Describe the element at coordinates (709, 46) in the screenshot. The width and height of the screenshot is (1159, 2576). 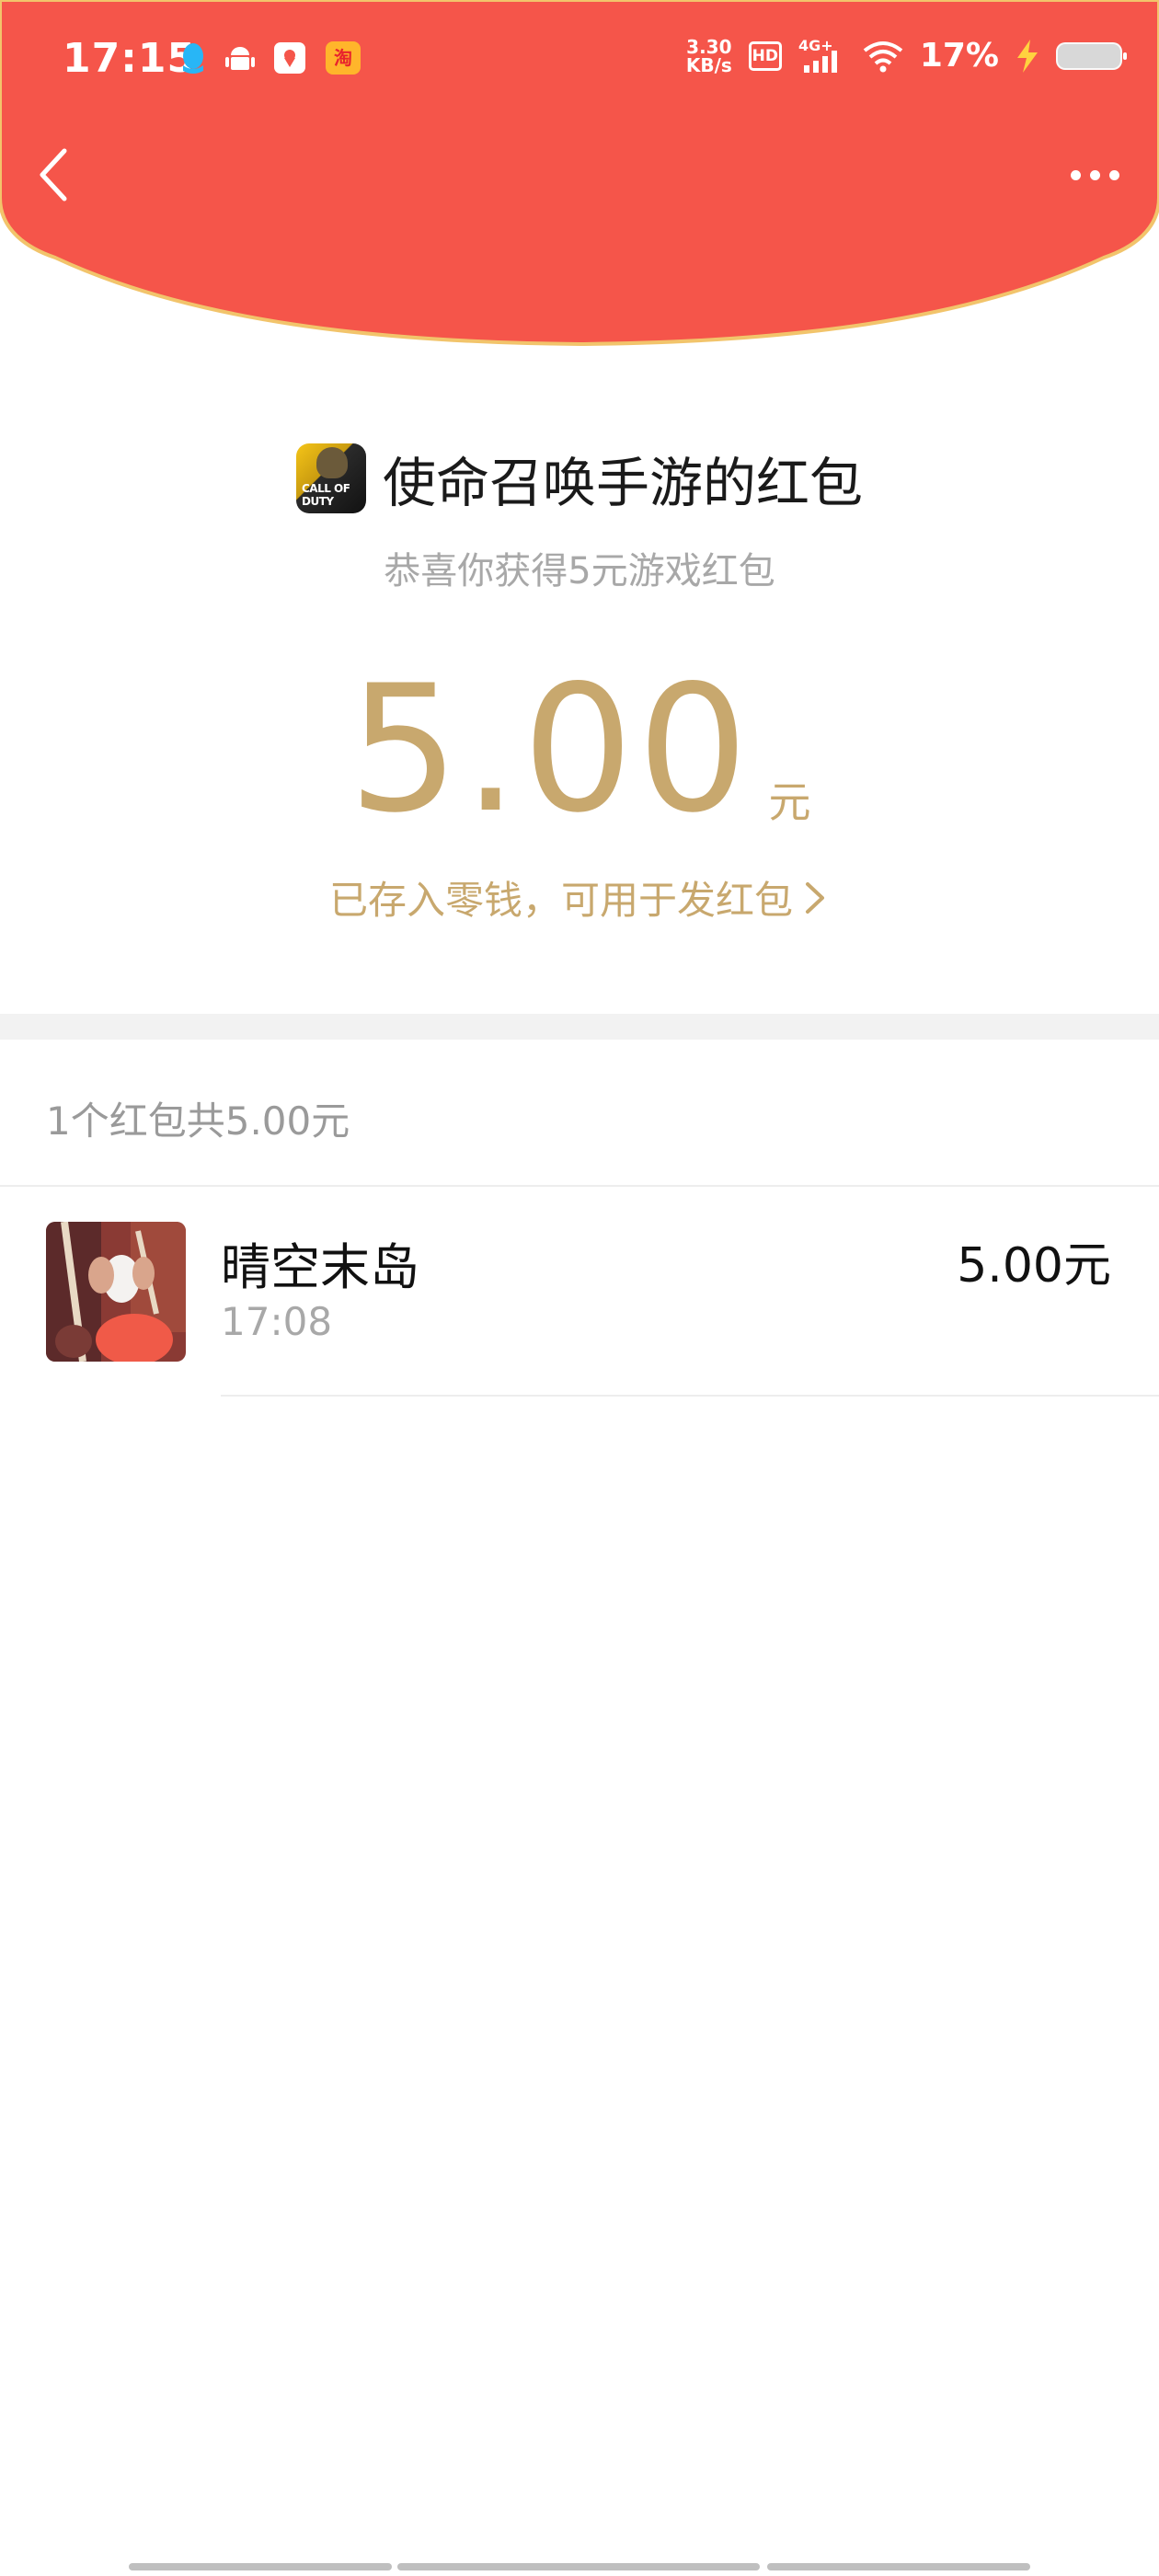
I see `net-speed-value: 3.30` at that location.